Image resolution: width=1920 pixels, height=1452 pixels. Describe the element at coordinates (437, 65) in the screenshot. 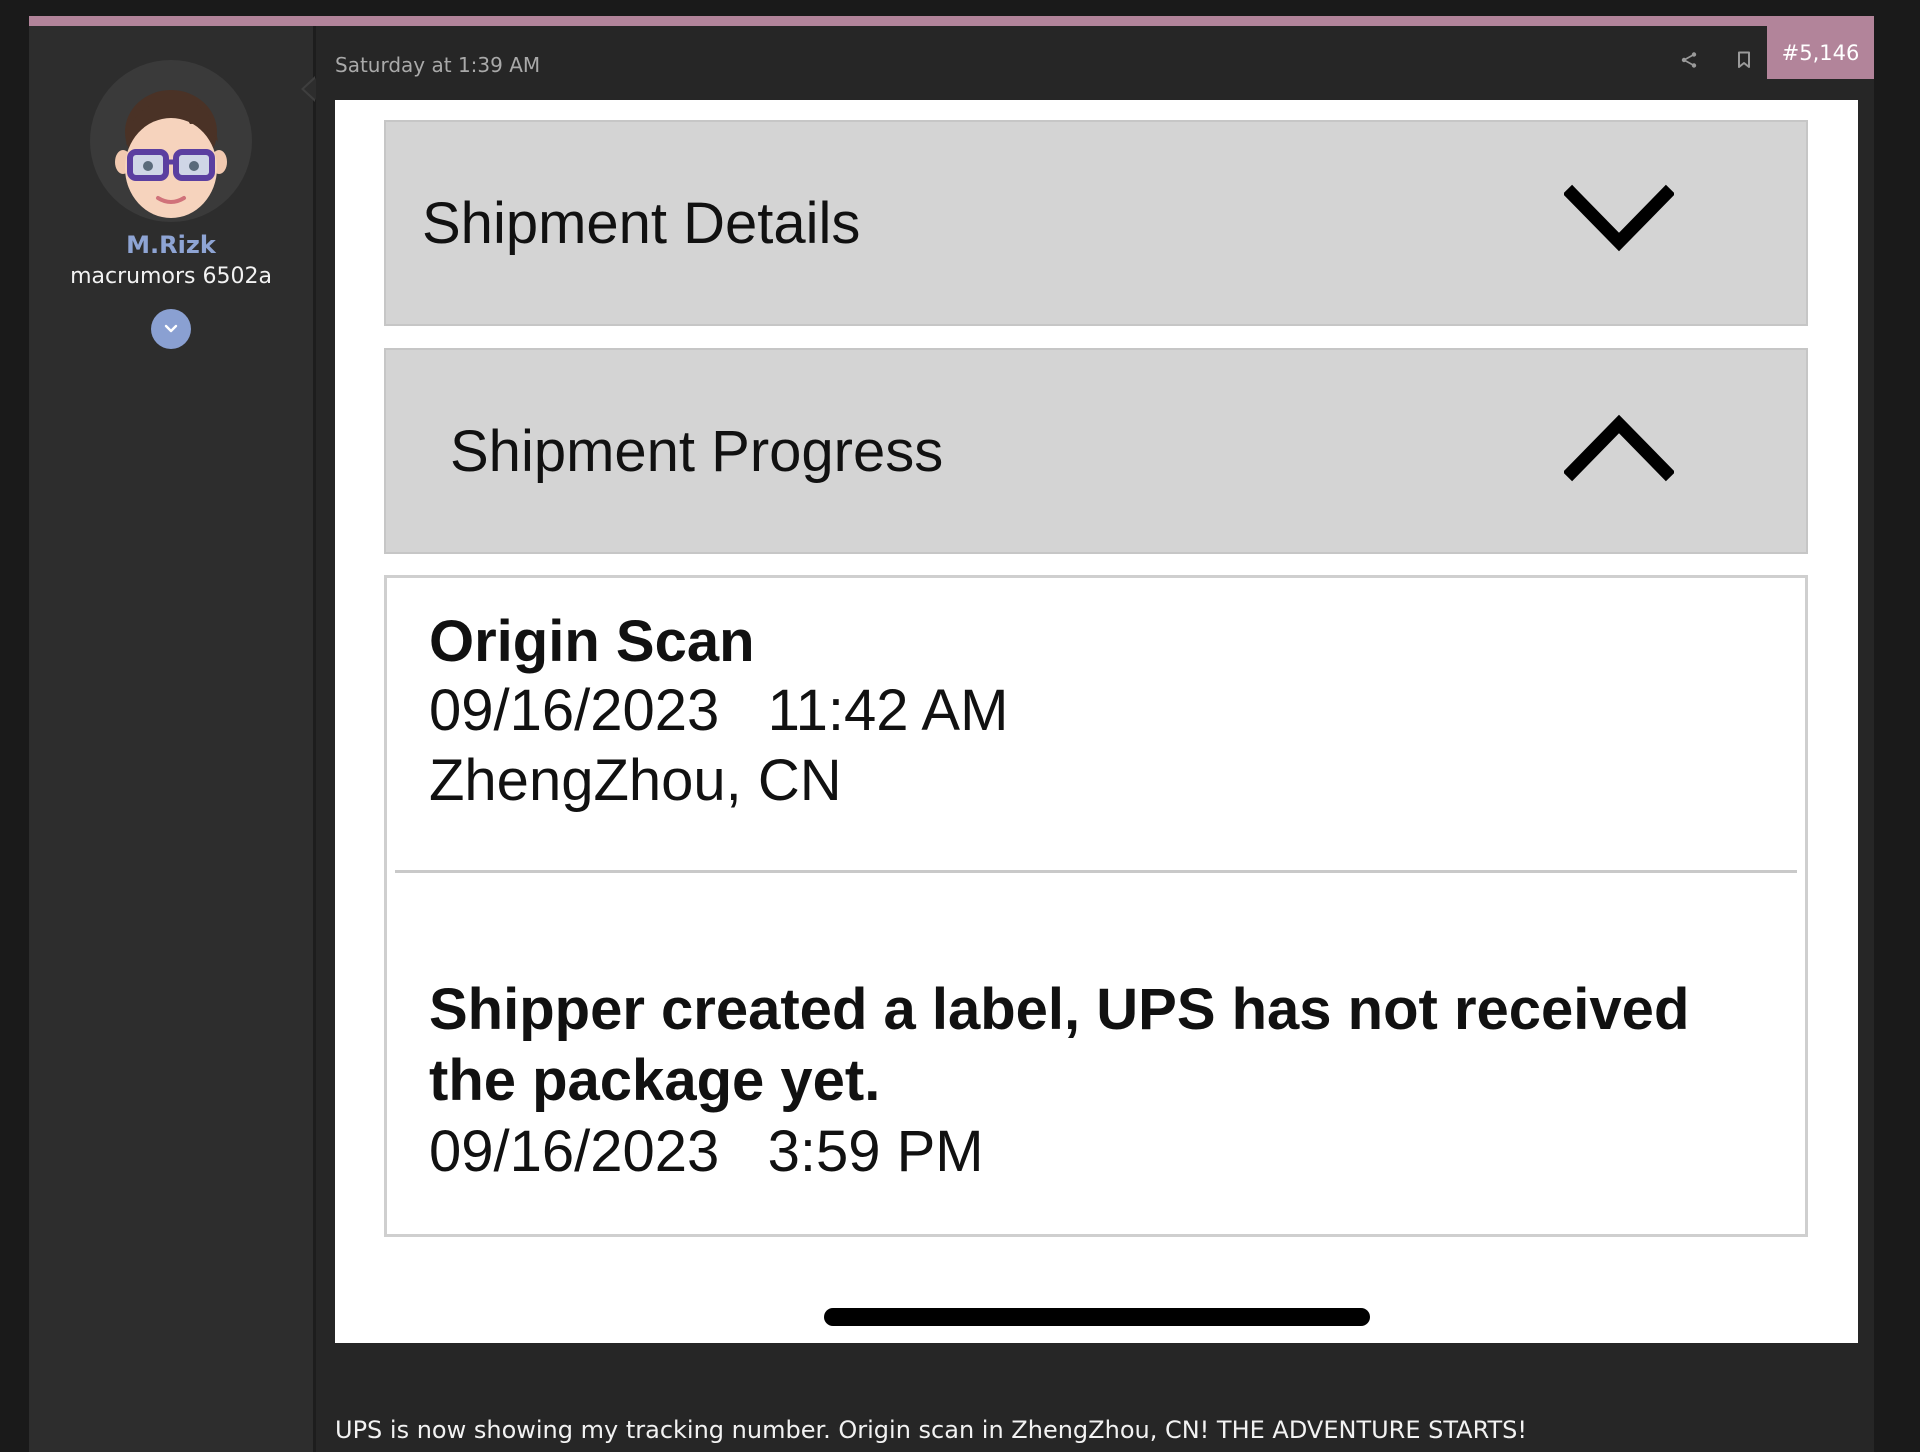

I see `post-timestamp: Saturday at 1:39 AM` at that location.